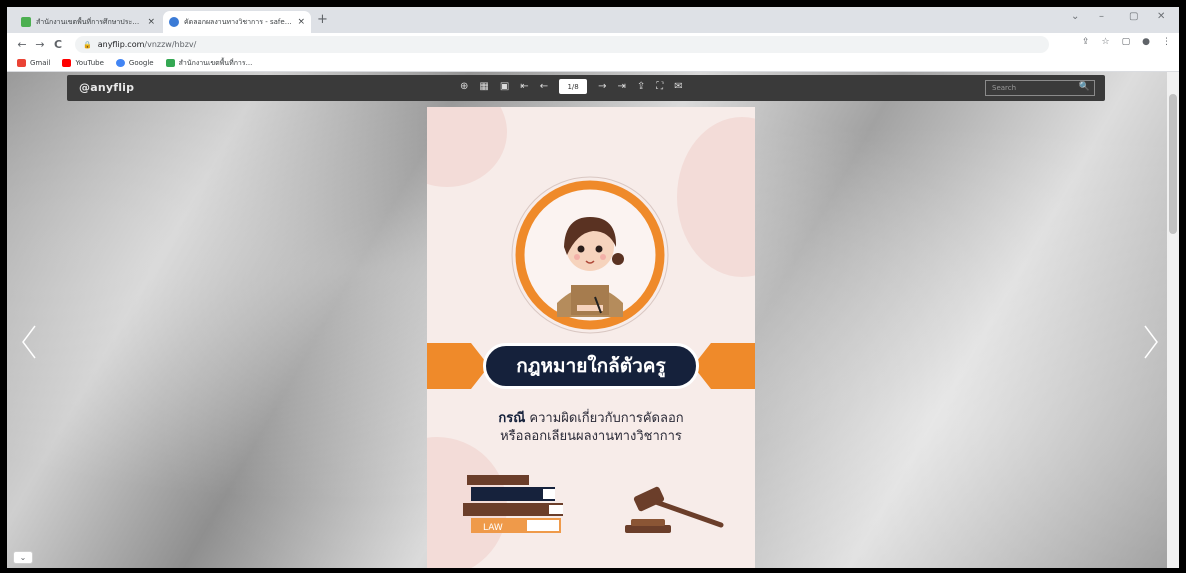 The image size is (1186, 573). What do you see at coordinates (1161, 16) in the screenshot?
I see `close-window-button: ✕` at bounding box center [1161, 16].